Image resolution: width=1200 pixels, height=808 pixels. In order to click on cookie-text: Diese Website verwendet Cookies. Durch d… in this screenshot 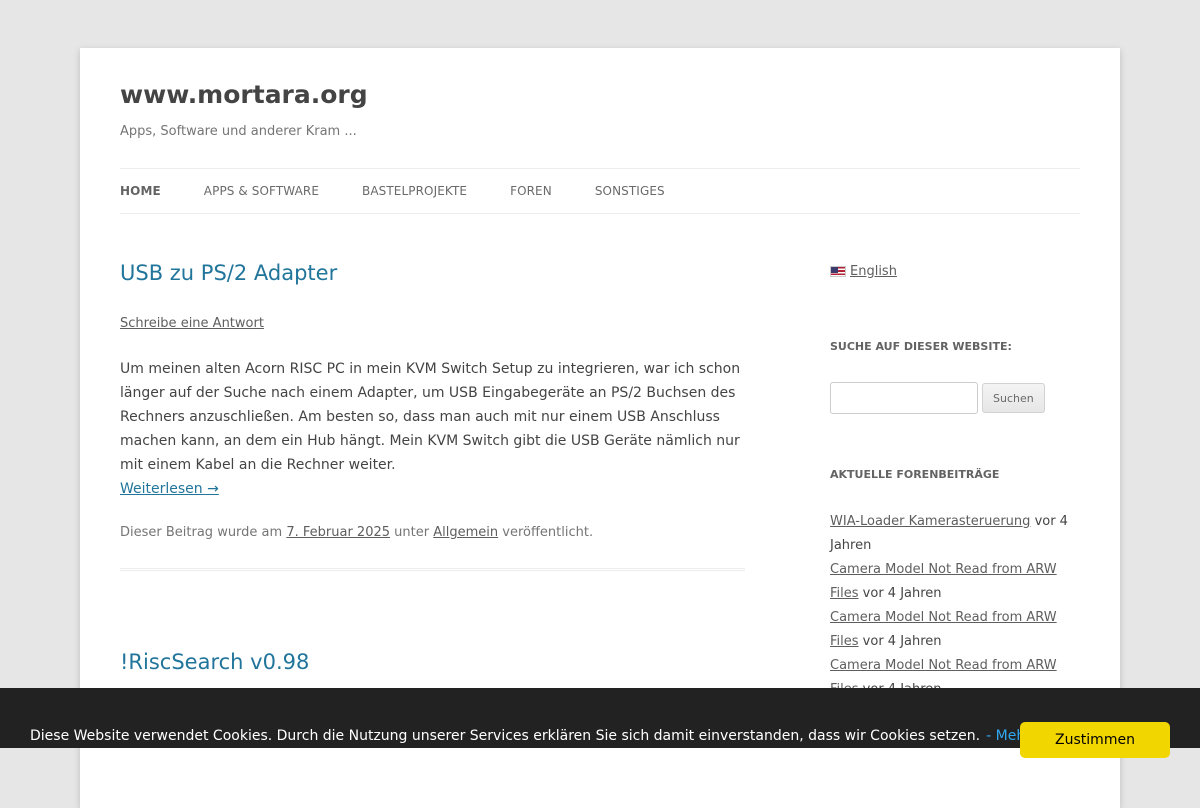, I will do `click(505, 736)`.